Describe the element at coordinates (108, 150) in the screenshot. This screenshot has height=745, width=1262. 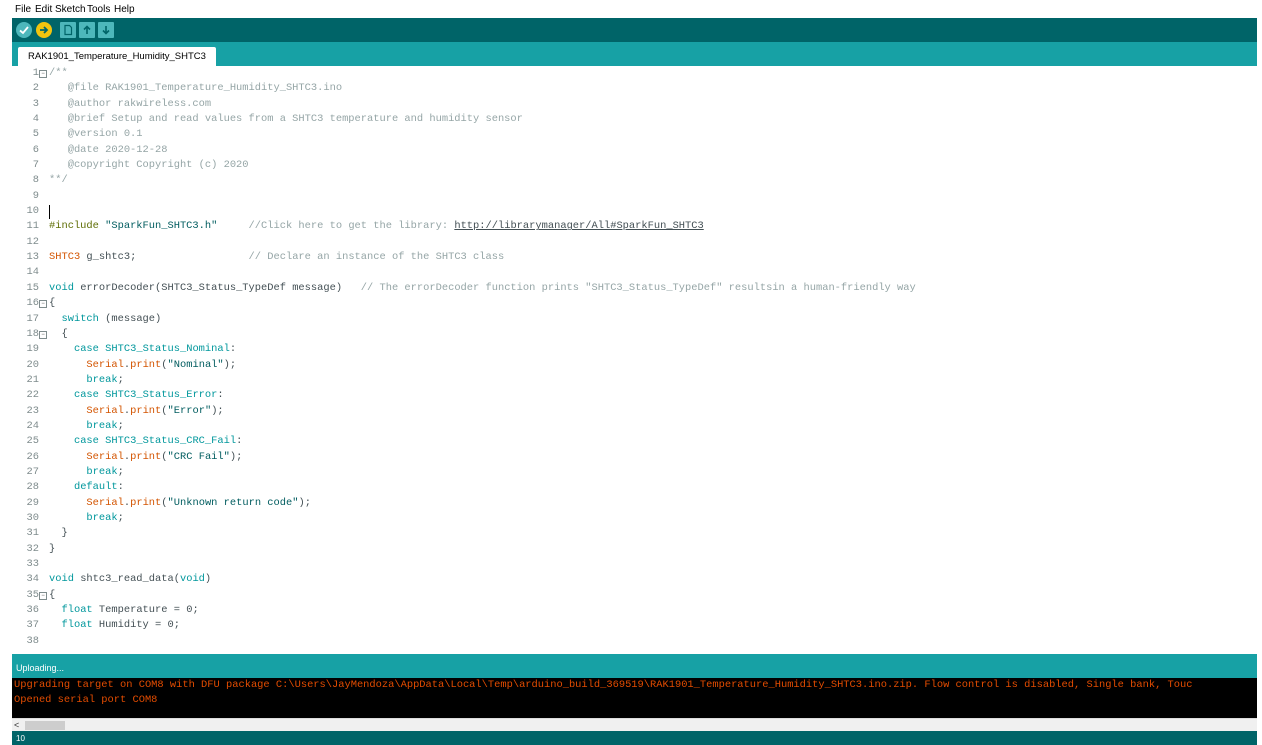
I see `code-text: @date 2020-12-28` at that location.